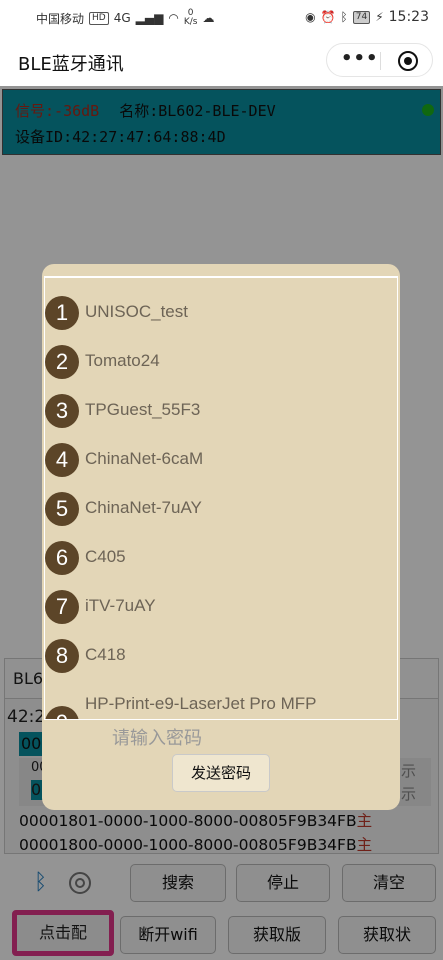 The width and height of the screenshot is (443, 960). Describe the element at coordinates (122, 360) in the screenshot. I see `wifi-ssid: Tomato24` at that location.